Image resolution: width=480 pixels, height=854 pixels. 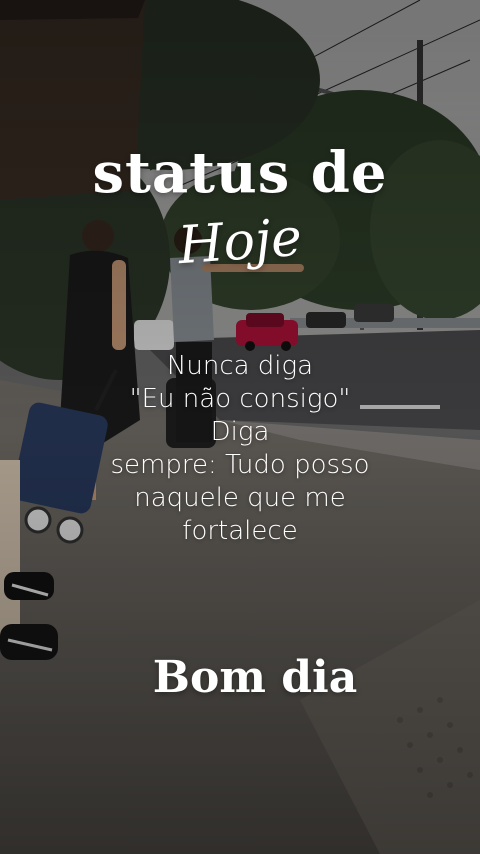 What do you see at coordinates (240, 498) in the screenshot?
I see `quote-line: naquele que me` at bounding box center [240, 498].